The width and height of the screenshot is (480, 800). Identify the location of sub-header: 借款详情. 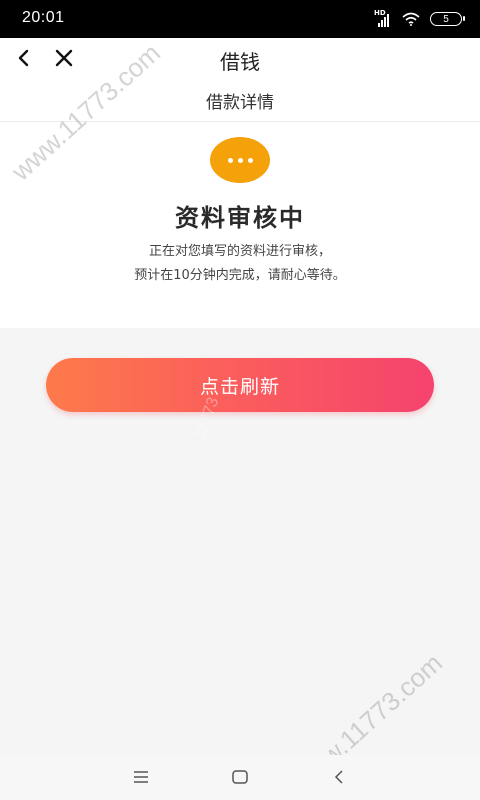
(240, 101).